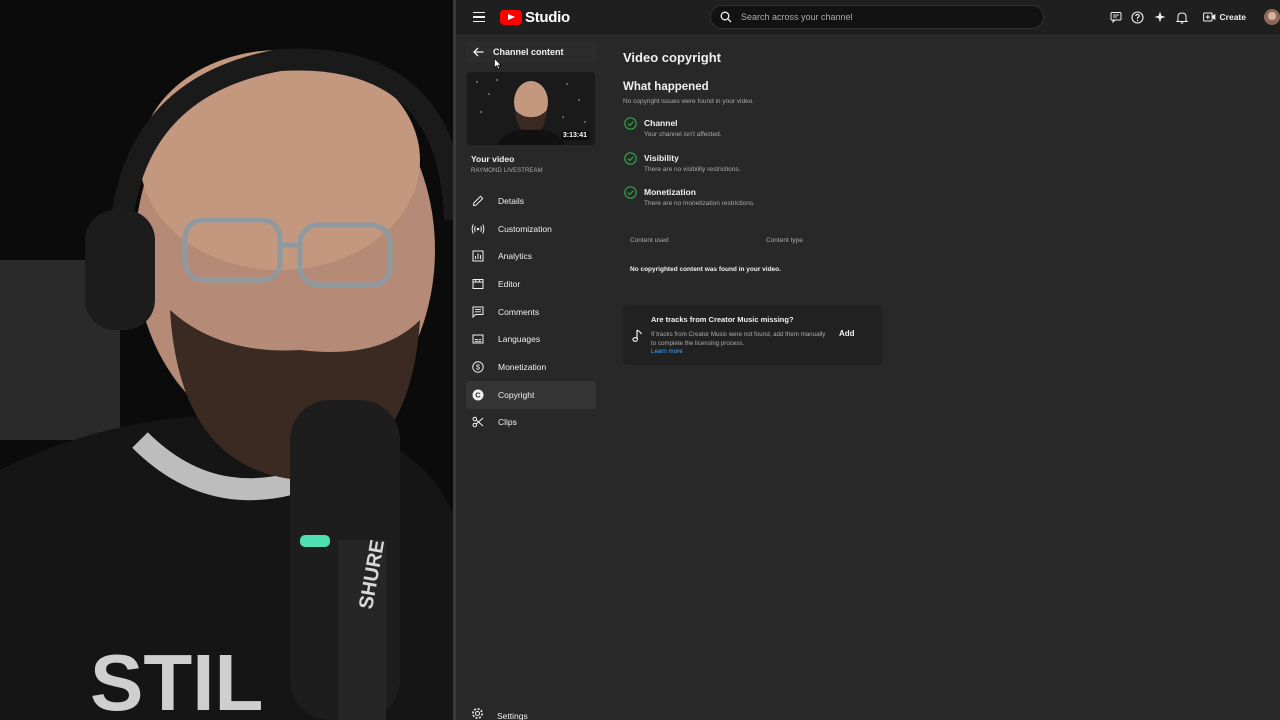  I want to click on sidebar-item-customization: Customization, so click(531, 229).